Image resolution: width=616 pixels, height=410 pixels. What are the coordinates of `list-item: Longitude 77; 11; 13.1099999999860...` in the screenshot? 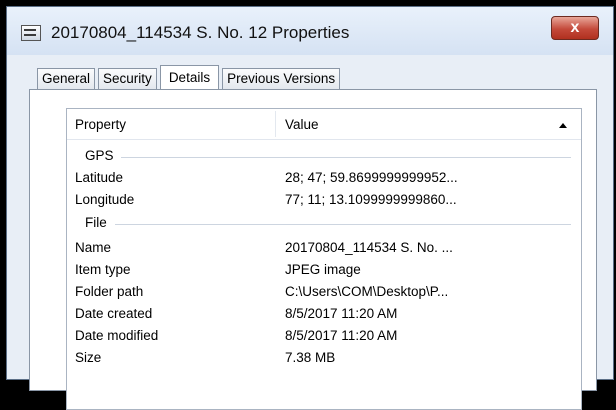 It's located at (324, 200).